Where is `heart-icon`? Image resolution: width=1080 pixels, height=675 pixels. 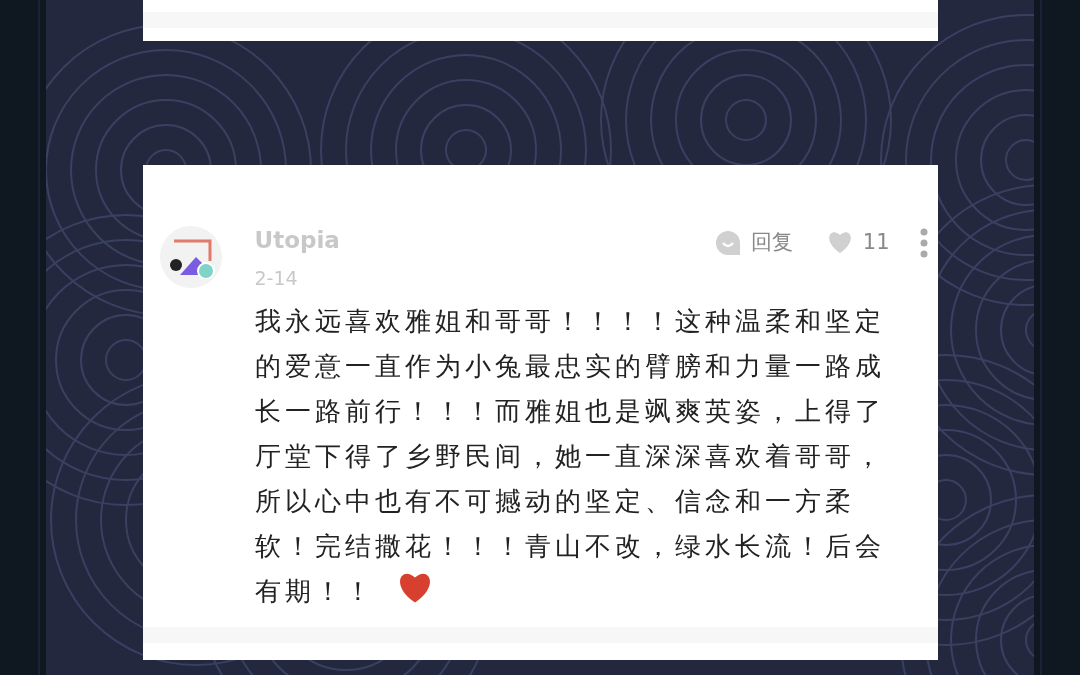
heart-icon is located at coordinates (839, 243).